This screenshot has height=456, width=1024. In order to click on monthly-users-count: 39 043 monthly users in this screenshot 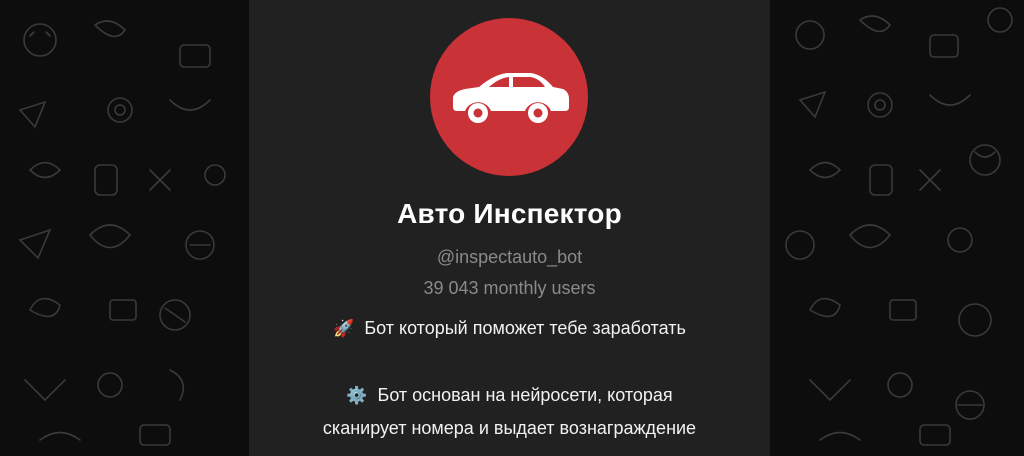, I will do `click(509, 288)`.